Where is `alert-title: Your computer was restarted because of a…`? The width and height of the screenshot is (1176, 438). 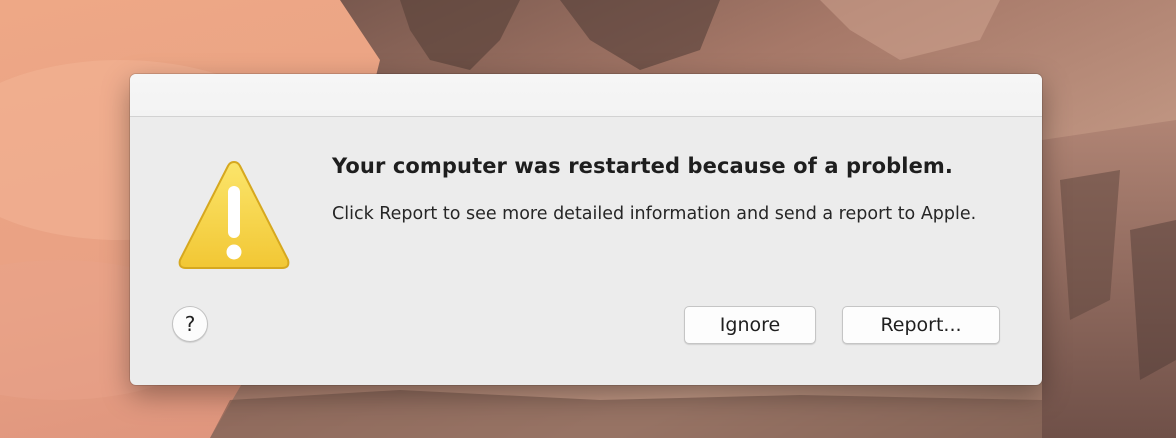 alert-title: Your computer was restarted because of a… is located at coordinates (642, 166).